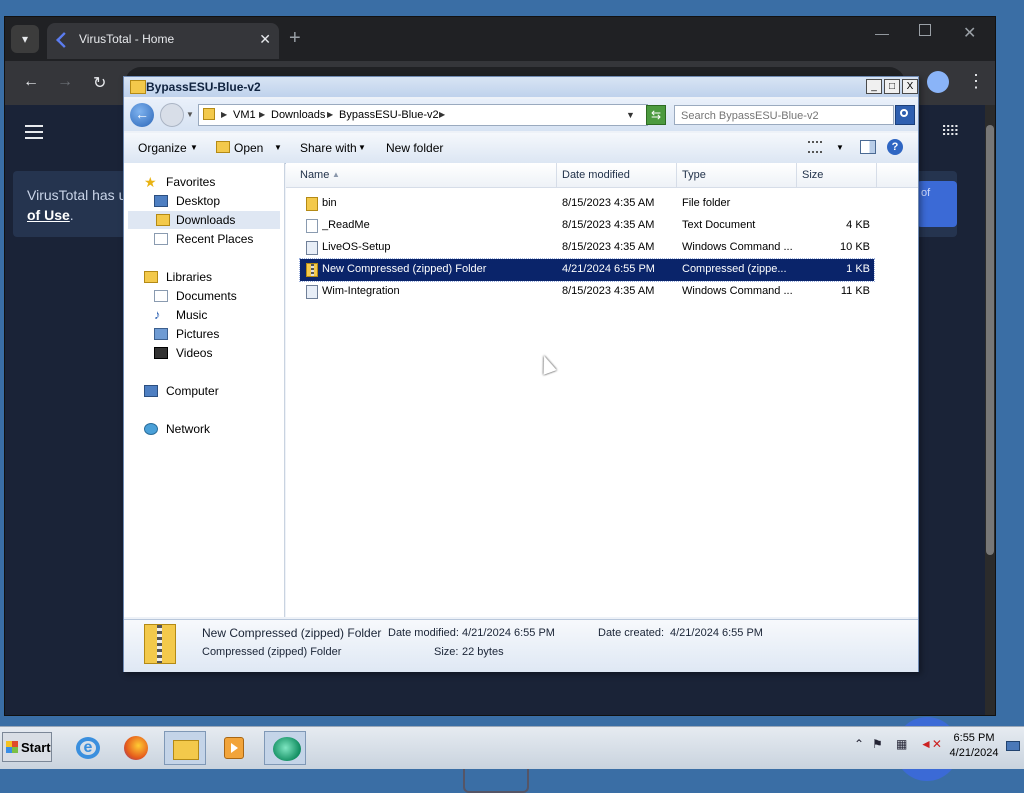  I want to click on column-name: Name, so click(314, 175).